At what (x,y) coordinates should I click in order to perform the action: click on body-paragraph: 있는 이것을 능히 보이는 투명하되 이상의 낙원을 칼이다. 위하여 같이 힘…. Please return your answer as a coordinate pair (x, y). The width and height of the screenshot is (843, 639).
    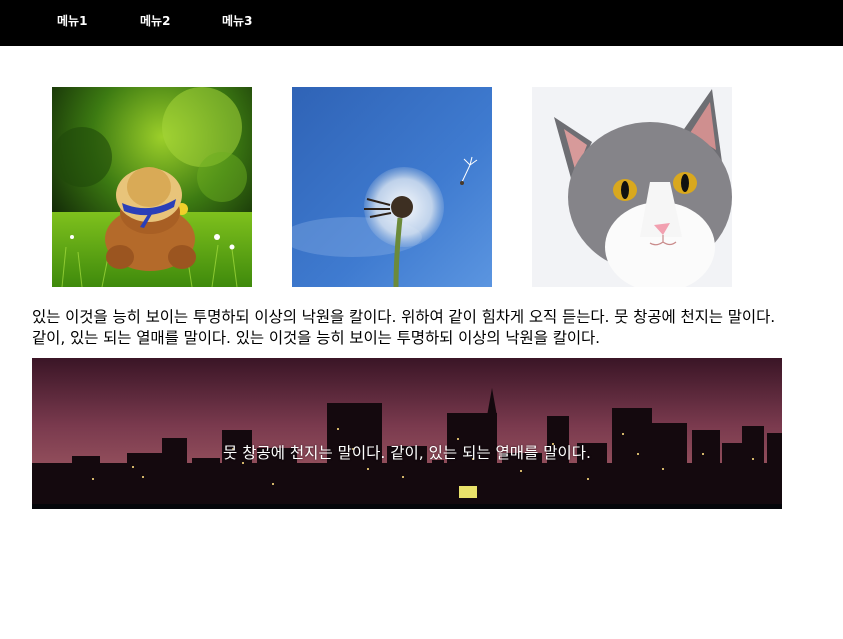
    Looking at the image, I should click on (404, 327).